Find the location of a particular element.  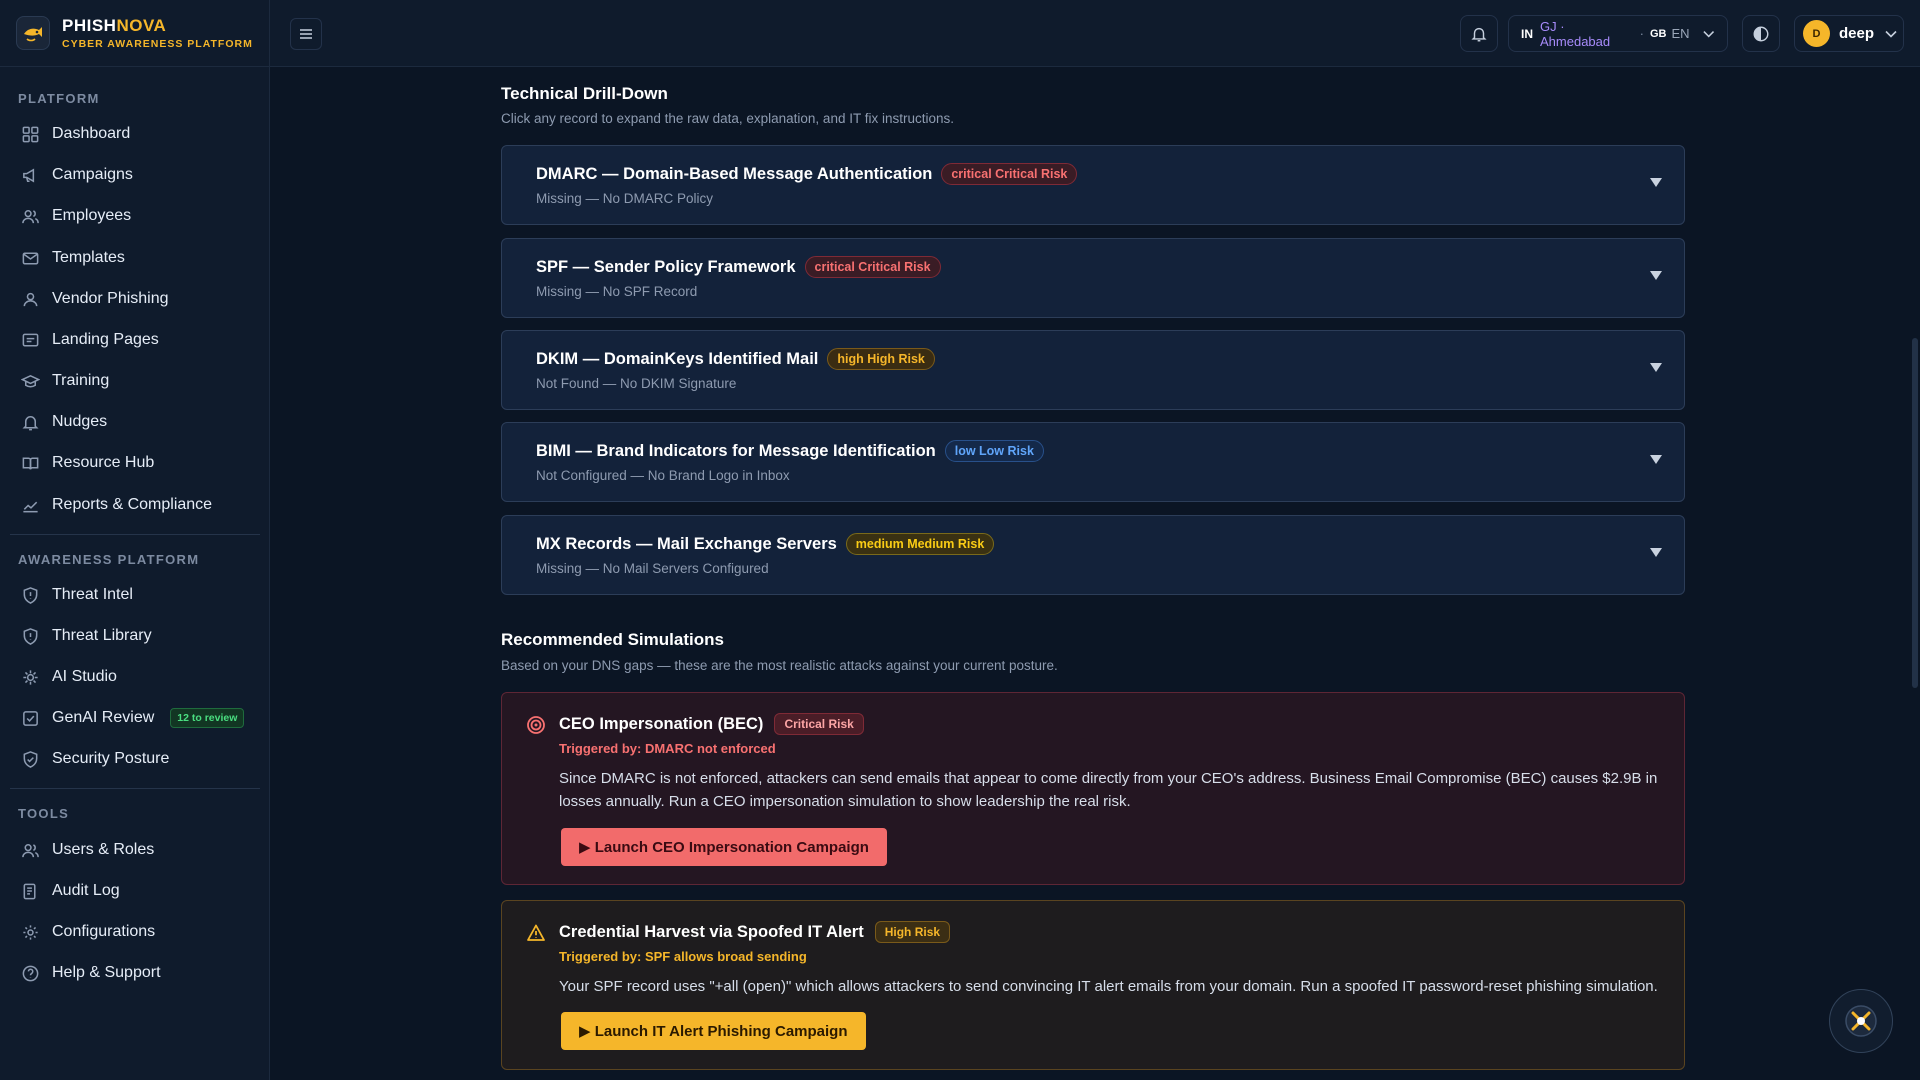

sidebar-item-label: Dashboard is located at coordinates (91, 133).